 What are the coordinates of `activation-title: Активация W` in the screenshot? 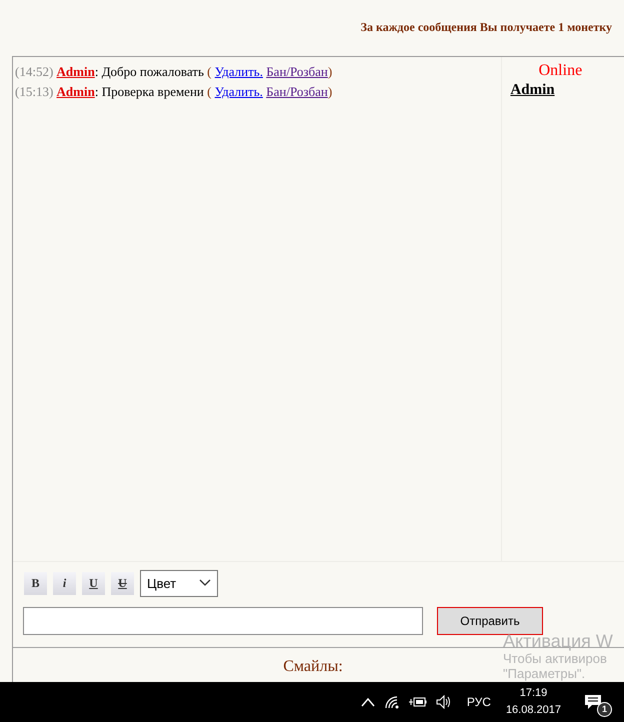 It's located at (558, 641).